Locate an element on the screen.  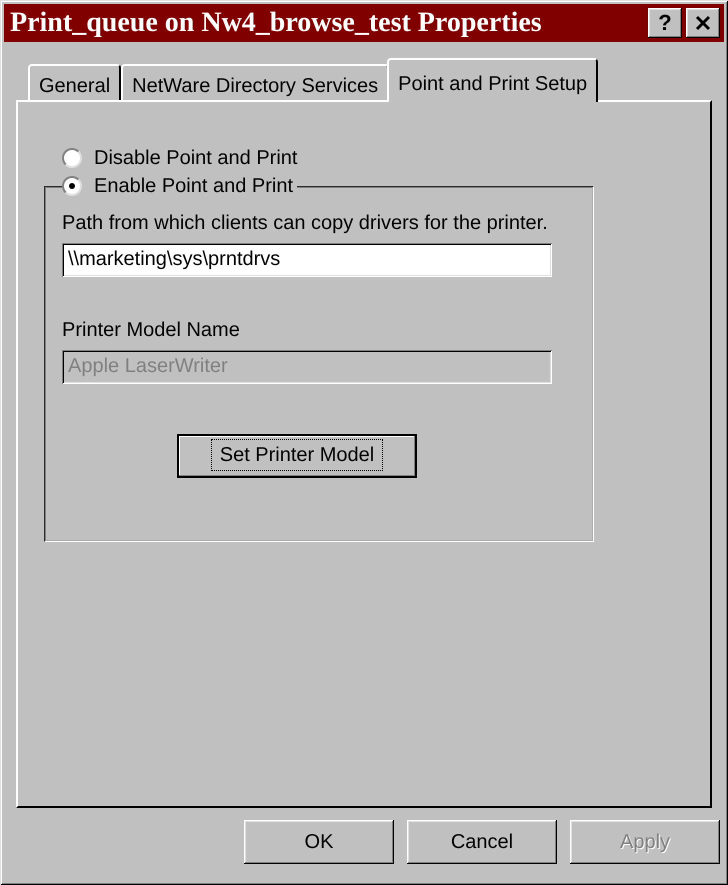
field-label: Printer Model Name is located at coordinates (151, 330).